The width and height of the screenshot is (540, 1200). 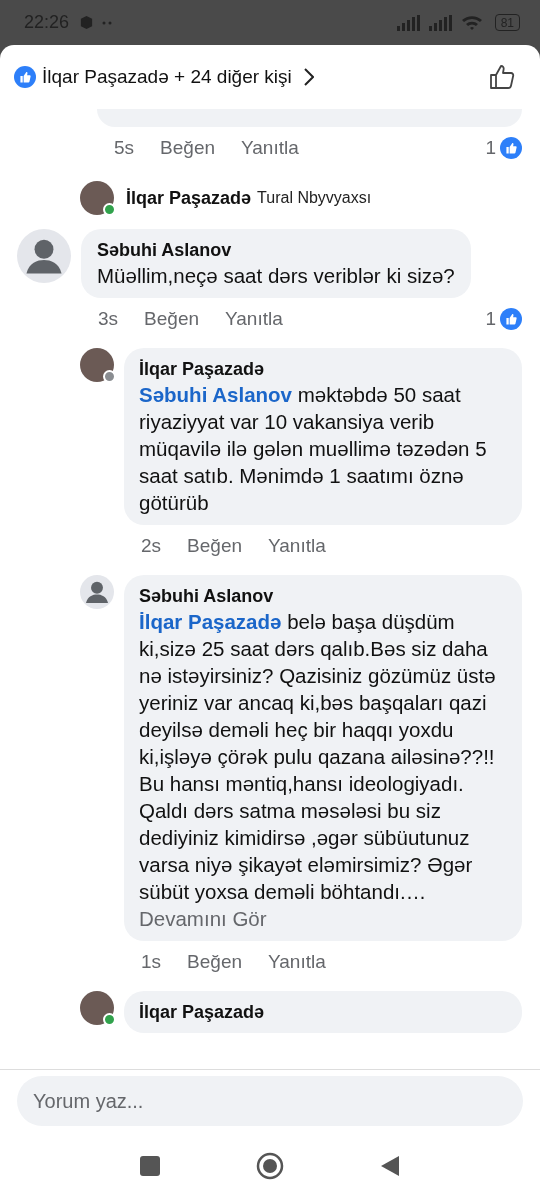 I want to click on comment-time: 5s, so click(x=124, y=148).